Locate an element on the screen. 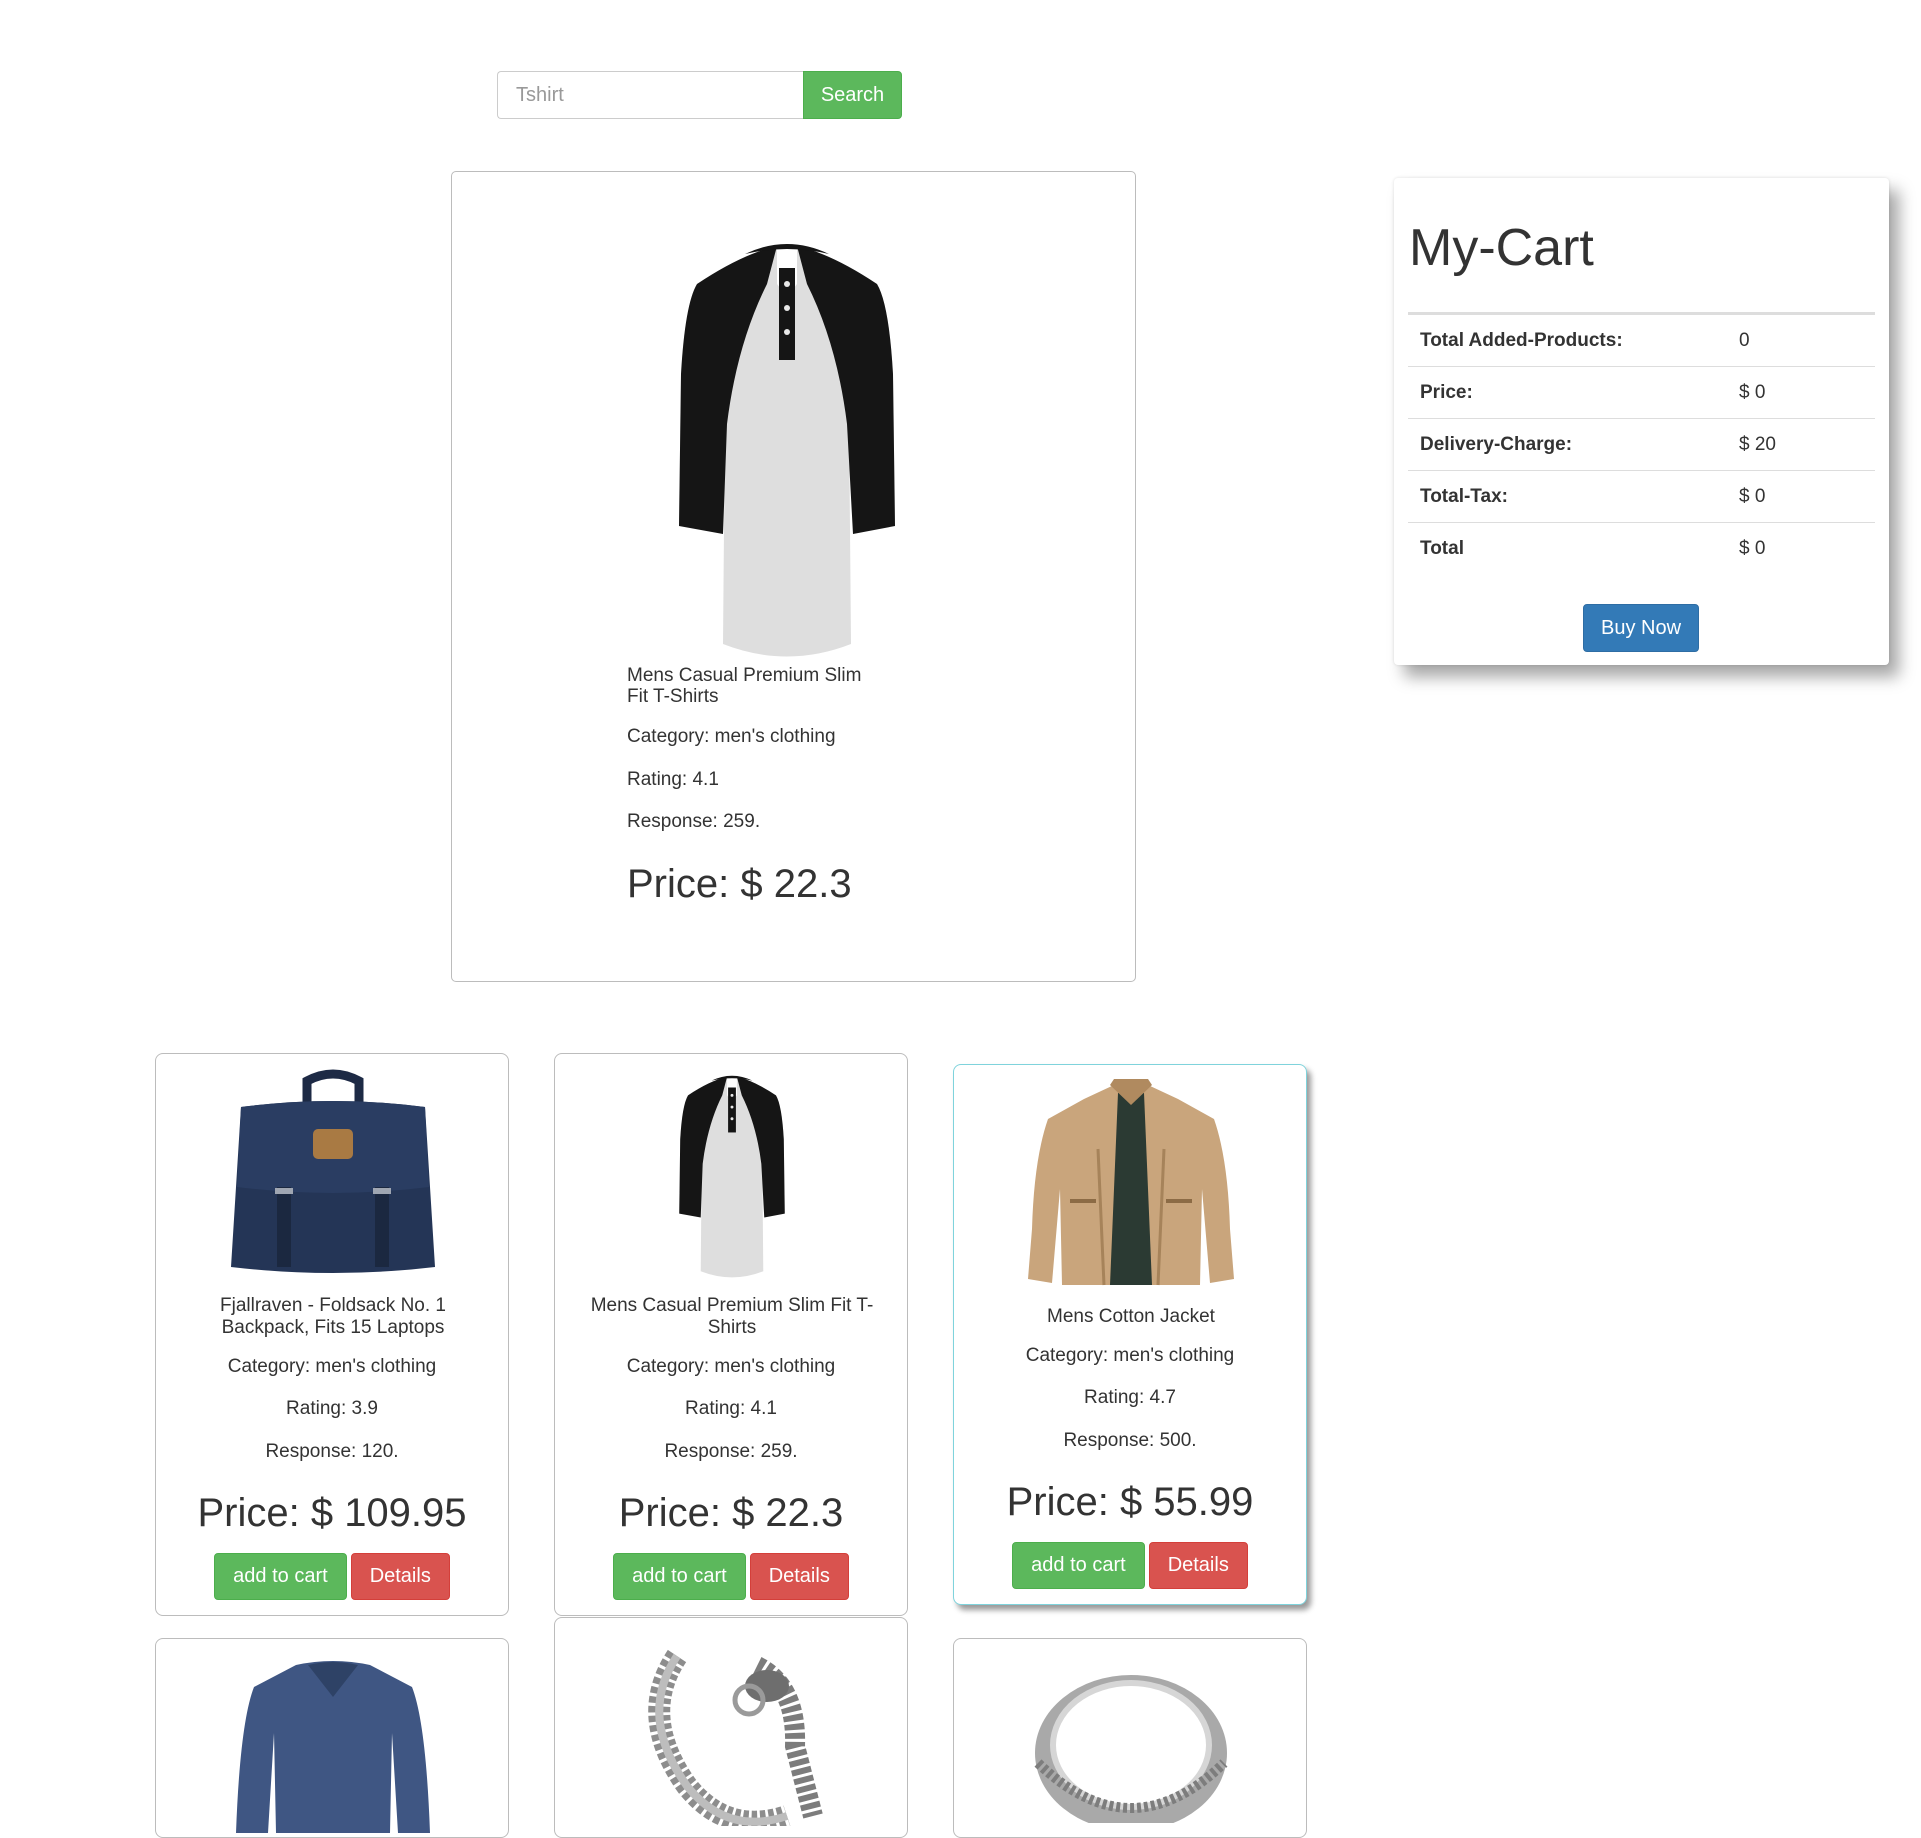  featured-product-name: Mens Casual Premium Slim Fit T-Shirts is located at coordinates (744, 686).